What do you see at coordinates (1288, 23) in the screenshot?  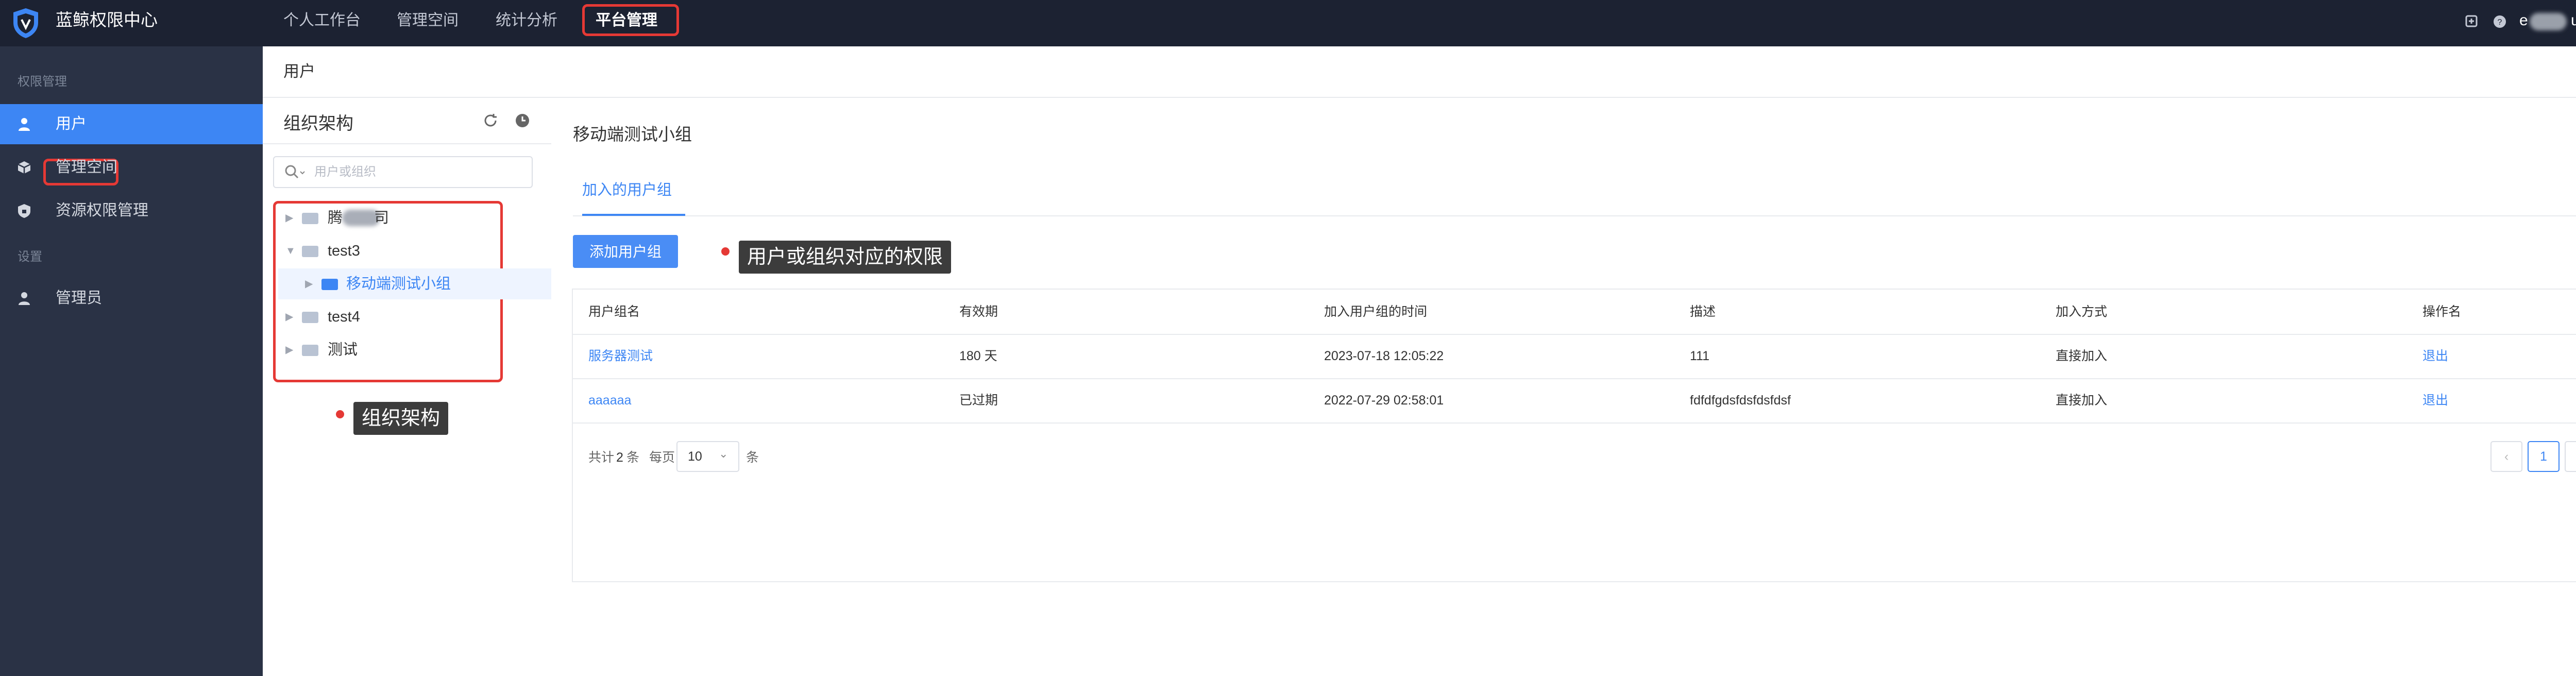 I see `top-bar: 蓝鲸权限中心 个人工作台 管理空间 统计分析 平台管理 ? e u ⌄` at bounding box center [1288, 23].